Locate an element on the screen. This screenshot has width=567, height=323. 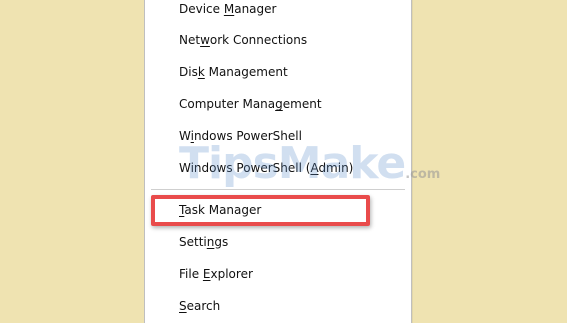
menu-item-label: Device Manager is located at coordinates (228, 9).